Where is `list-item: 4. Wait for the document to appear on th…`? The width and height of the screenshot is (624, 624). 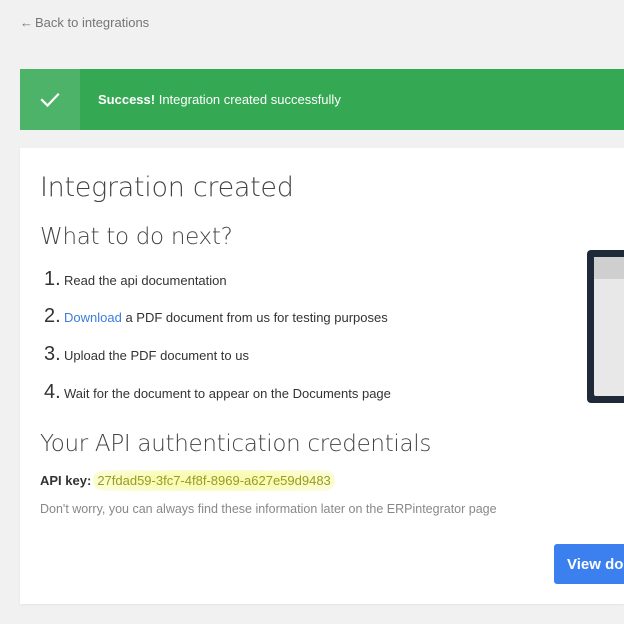
list-item: 4. Wait for the document to appear on th… is located at coordinates (217, 392).